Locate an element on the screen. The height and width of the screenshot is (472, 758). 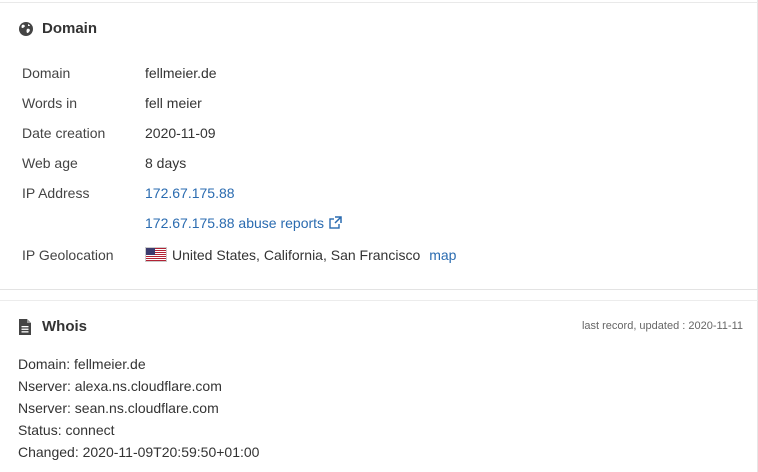
domain-panel-title-text: Domain is located at coordinates (70, 28).